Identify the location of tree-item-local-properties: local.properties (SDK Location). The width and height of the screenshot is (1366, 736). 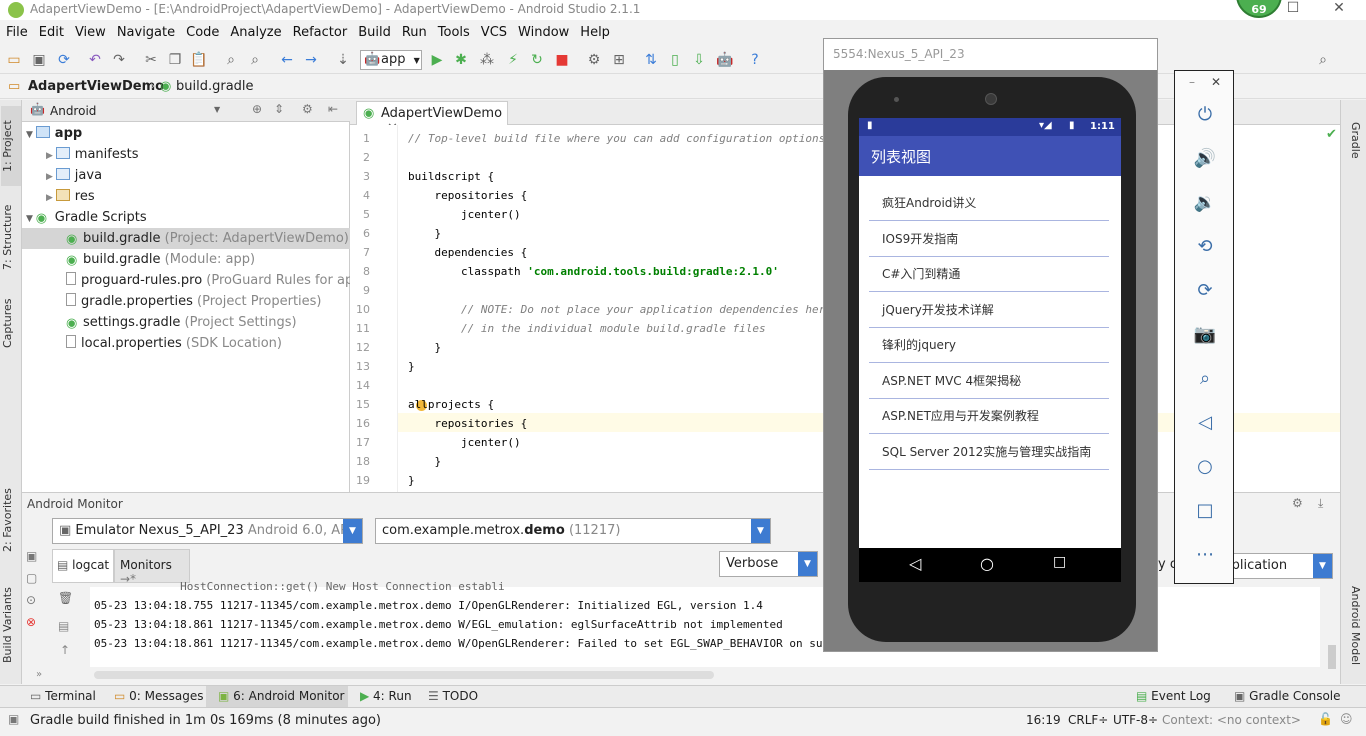
(186, 343).